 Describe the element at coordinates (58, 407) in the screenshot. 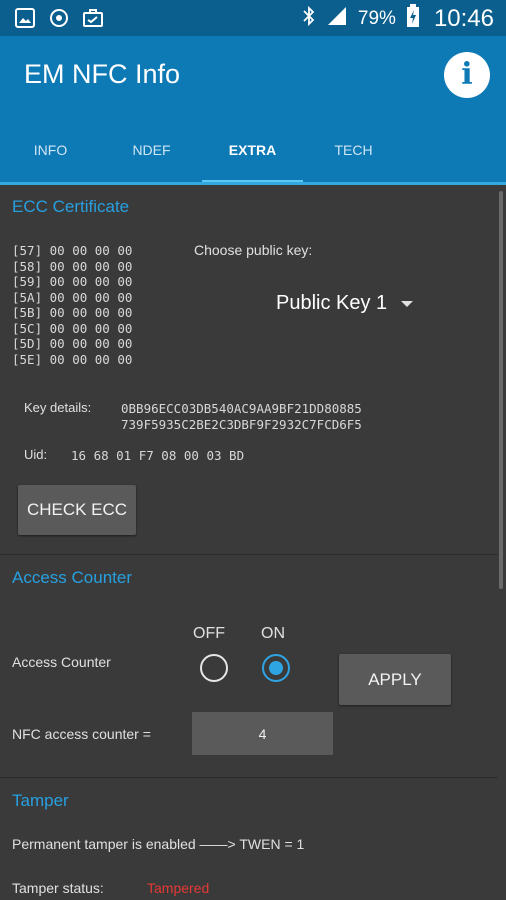

I see `key-details-label: Key details:` at that location.